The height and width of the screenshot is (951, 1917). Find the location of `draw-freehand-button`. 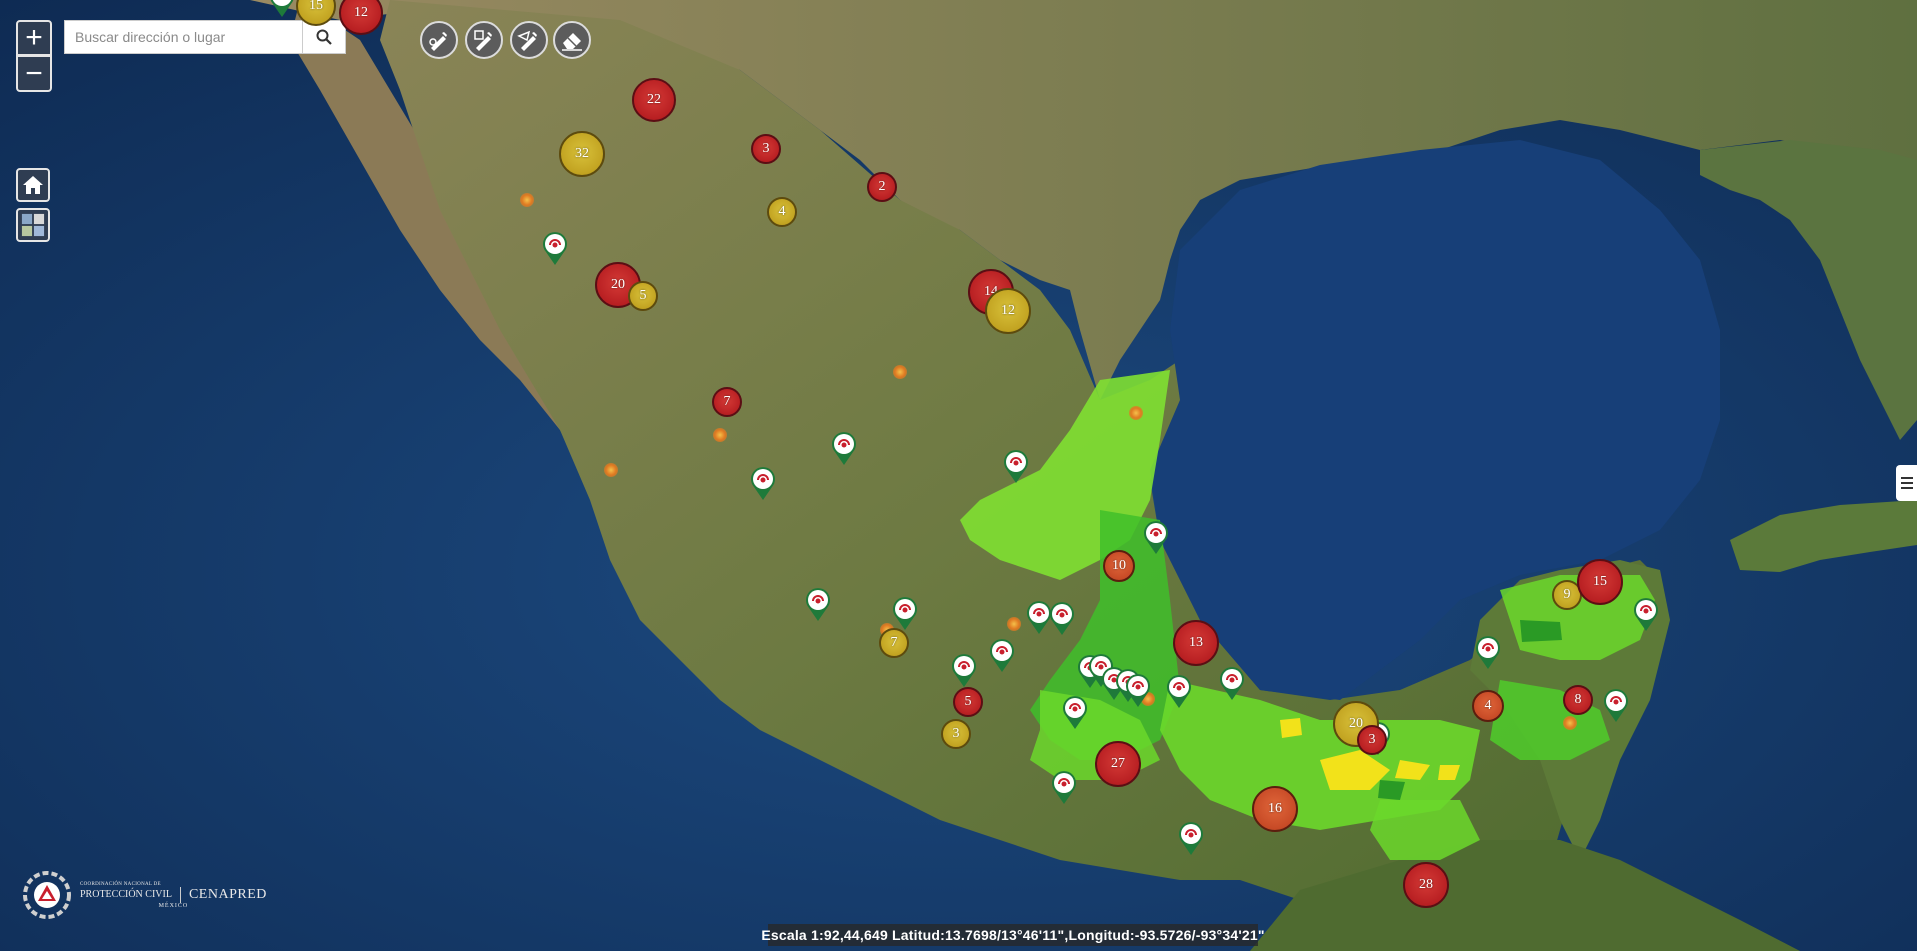

draw-freehand-button is located at coordinates (529, 40).